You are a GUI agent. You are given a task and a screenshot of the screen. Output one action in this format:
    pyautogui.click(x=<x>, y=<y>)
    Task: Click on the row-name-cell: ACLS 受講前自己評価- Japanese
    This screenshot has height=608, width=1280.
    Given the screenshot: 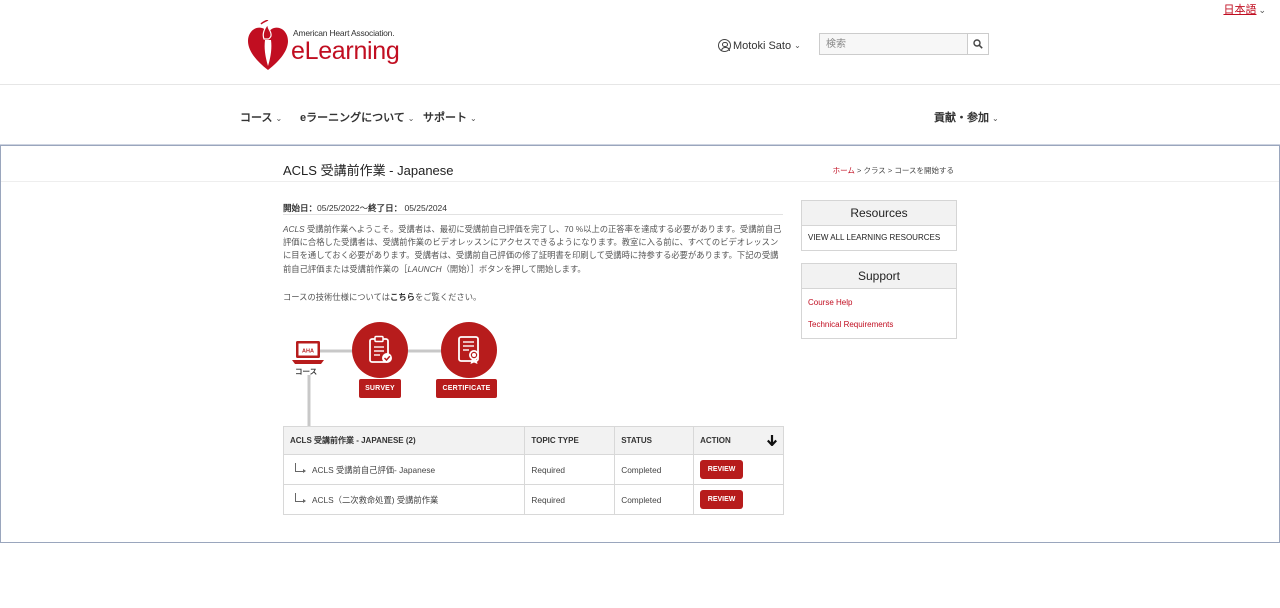 What is the action you would take?
    pyautogui.click(x=404, y=469)
    